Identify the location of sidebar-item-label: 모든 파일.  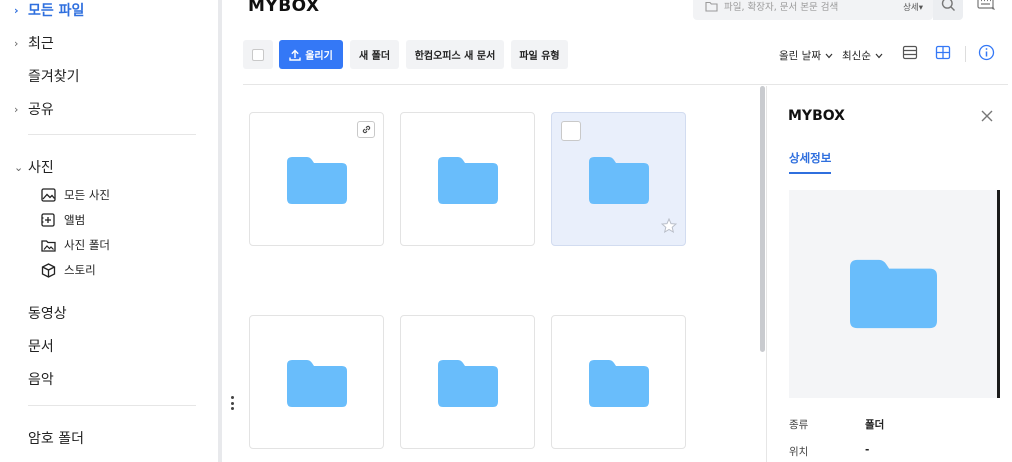
(56, 11).